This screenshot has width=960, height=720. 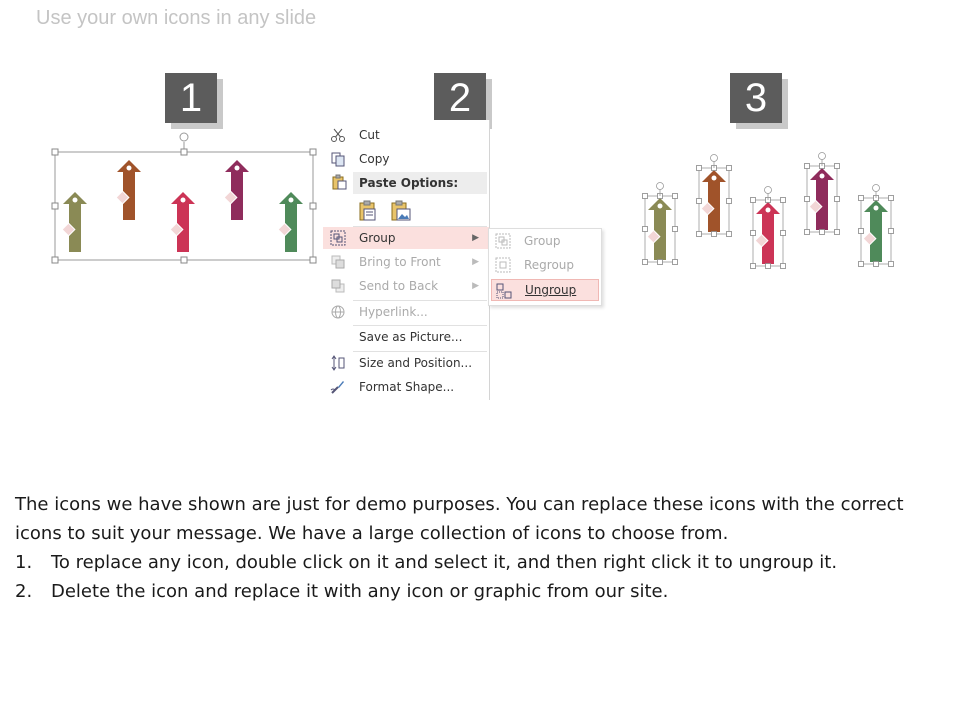 What do you see at coordinates (460, 98) in the screenshot?
I see `step-badge-2: 2` at bounding box center [460, 98].